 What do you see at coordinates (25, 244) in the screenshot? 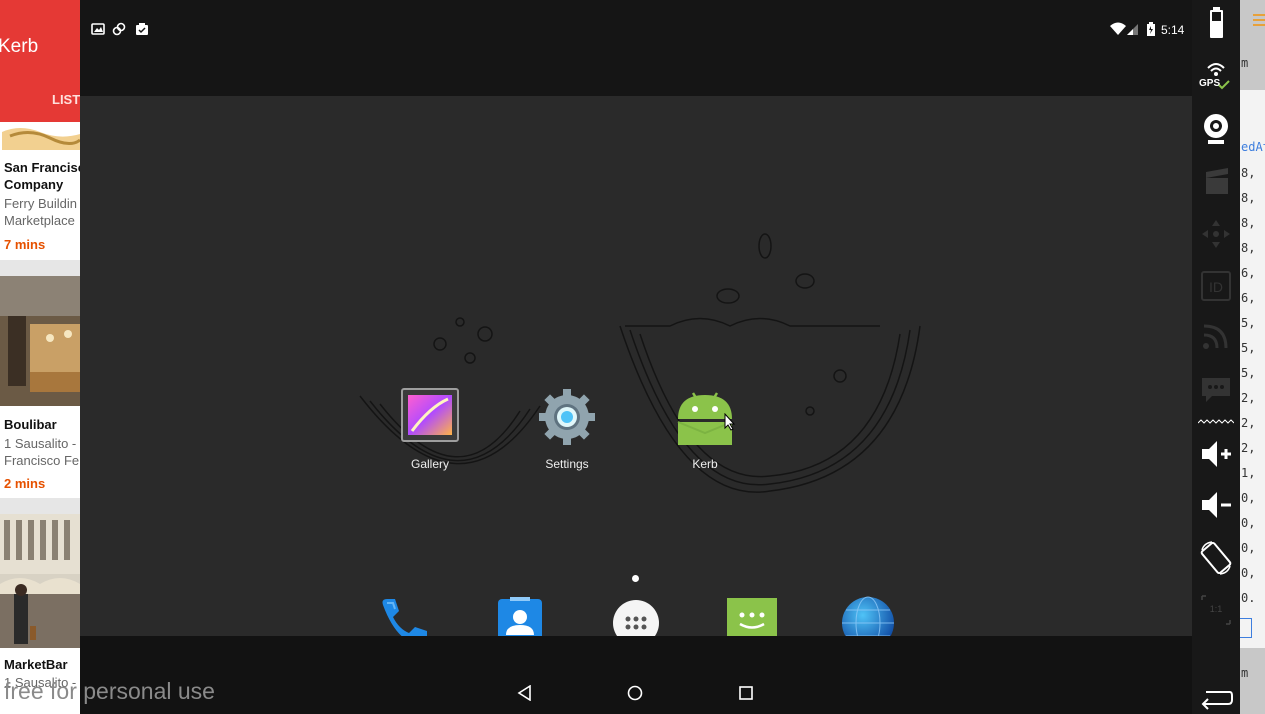
I see `eta-label: 7 mins` at bounding box center [25, 244].